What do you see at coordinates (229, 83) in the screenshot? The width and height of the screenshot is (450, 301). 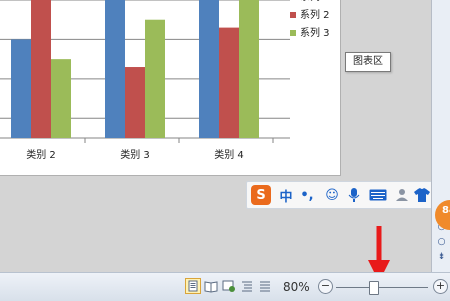 I see `bar-系列2-类别4` at bounding box center [229, 83].